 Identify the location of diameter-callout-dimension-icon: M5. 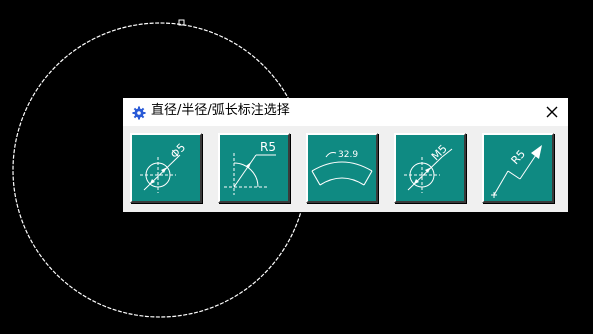
(428, 167).